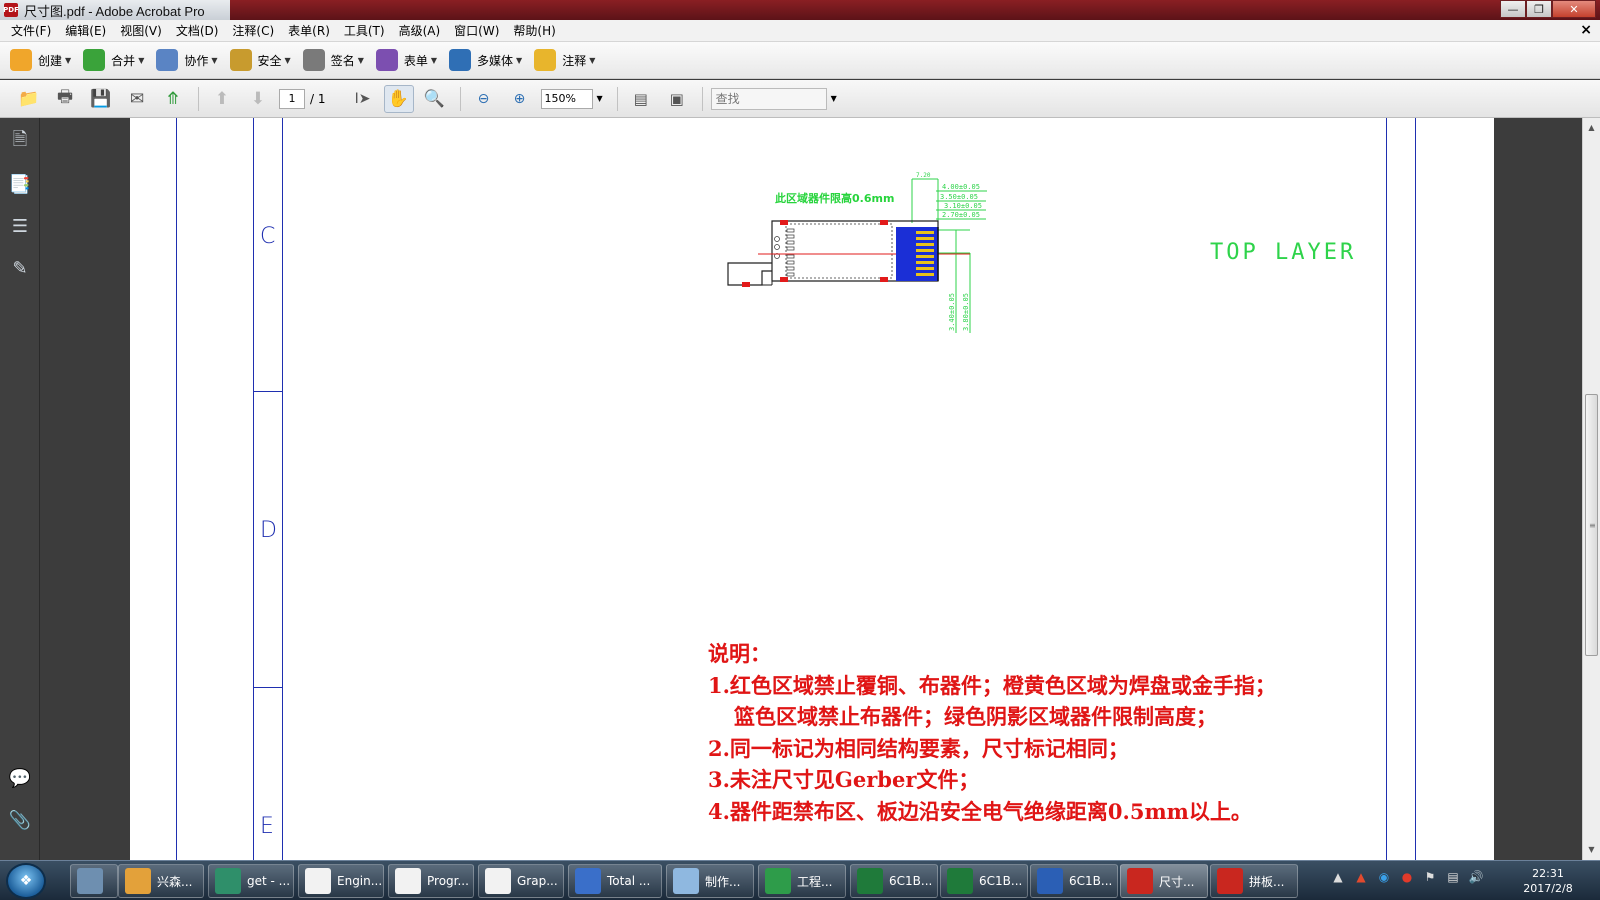 This screenshot has height=900, width=1600. What do you see at coordinates (197, 30) in the screenshot?
I see `menu-document: 文档(D)` at bounding box center [197, 30].